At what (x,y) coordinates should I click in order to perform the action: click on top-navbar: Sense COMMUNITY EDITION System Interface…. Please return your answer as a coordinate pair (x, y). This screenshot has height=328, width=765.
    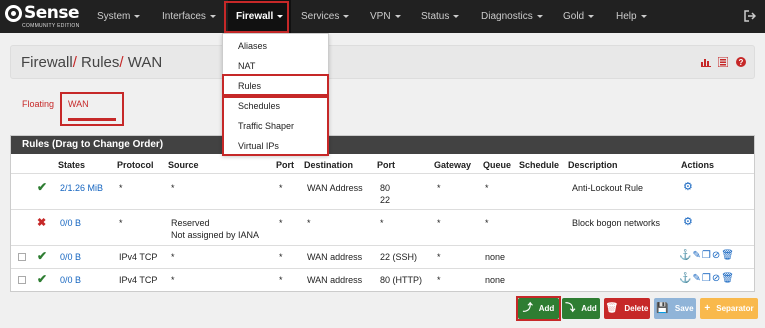
    Looking at the image, I should click on (382, 16).